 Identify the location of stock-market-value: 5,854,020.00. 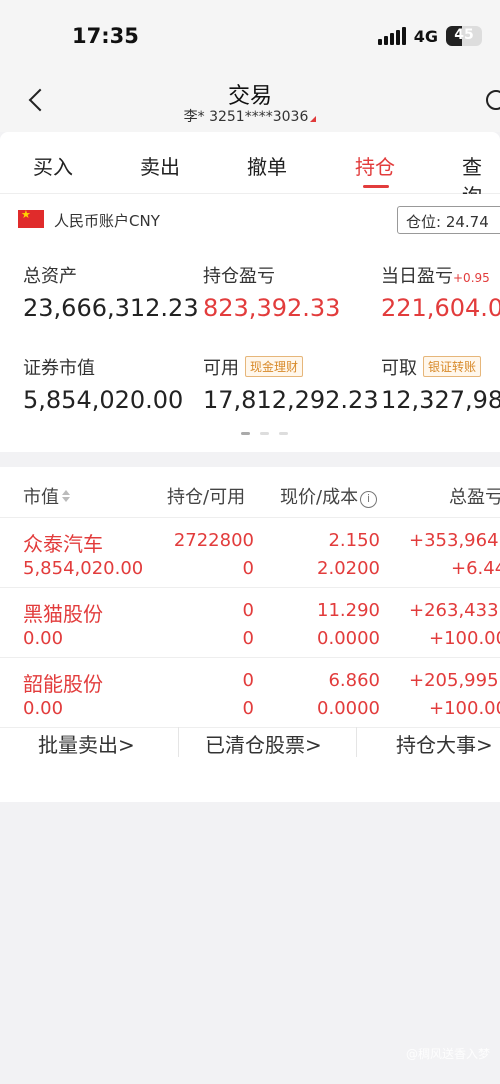
(83, 568).